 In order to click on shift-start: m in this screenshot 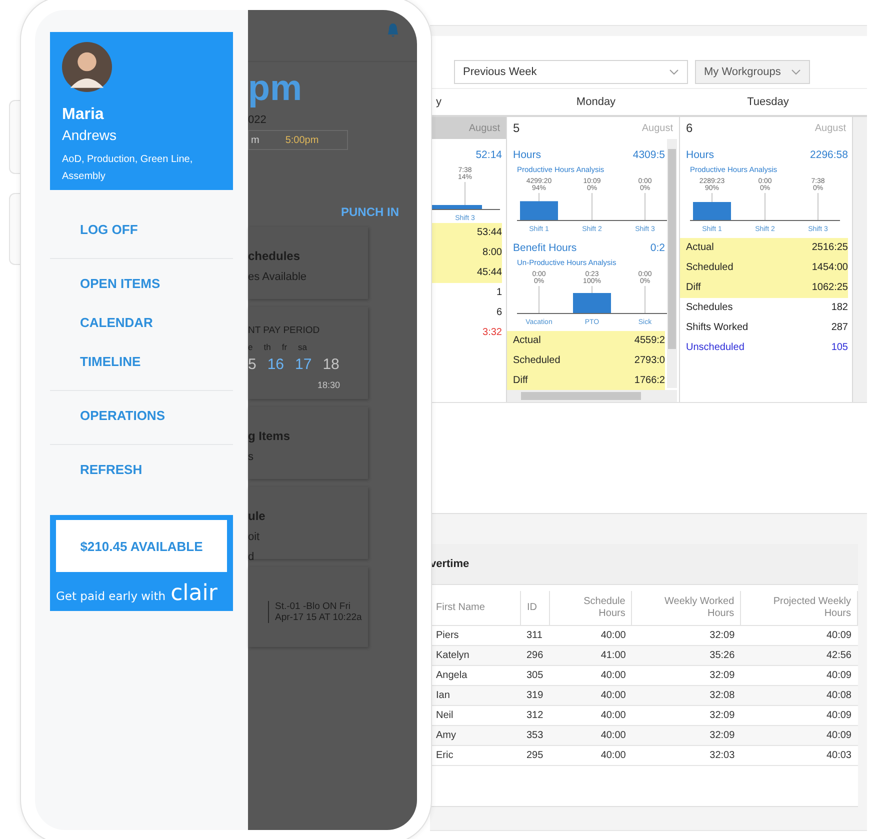, I will do `click(255, 140)`.